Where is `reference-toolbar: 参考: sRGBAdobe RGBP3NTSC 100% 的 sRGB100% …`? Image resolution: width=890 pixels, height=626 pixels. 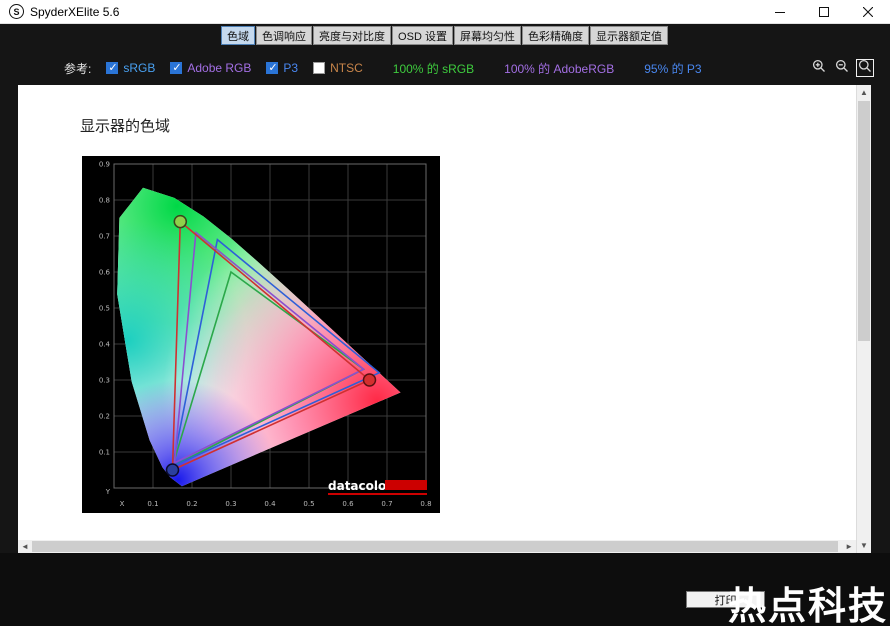
reference-toolbar: 参考: sRGBAdobe RGBP3NTSC 100% 的 sRGB100% … is located at coordinates (445, 68).